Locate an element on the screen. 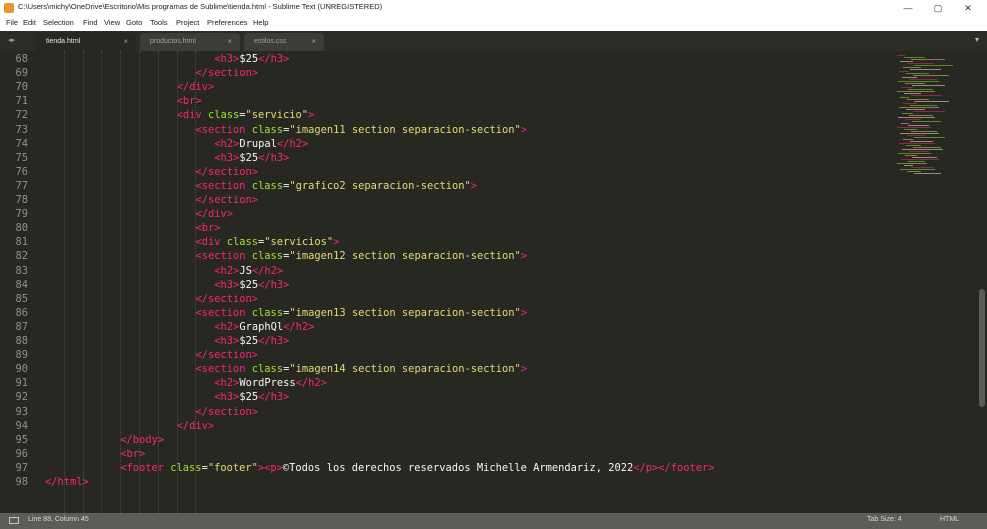 Image resolution: width=987 pixels, height=529 pixels. vertical-scrollbar is located at coordinates (982, 282).